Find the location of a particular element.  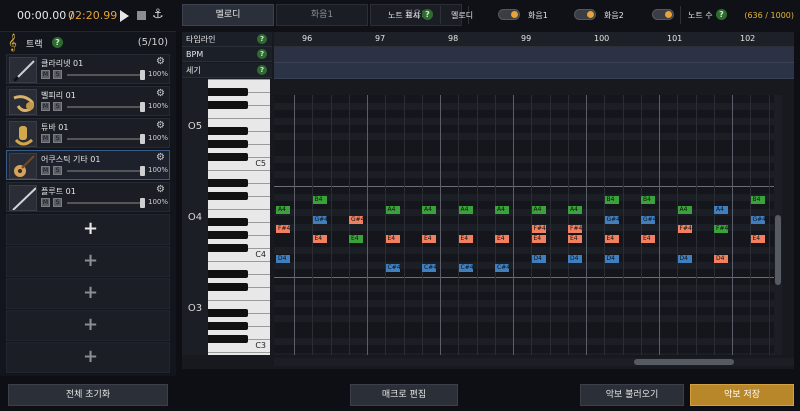

melody-toggle is located at coordinates (509, 14).